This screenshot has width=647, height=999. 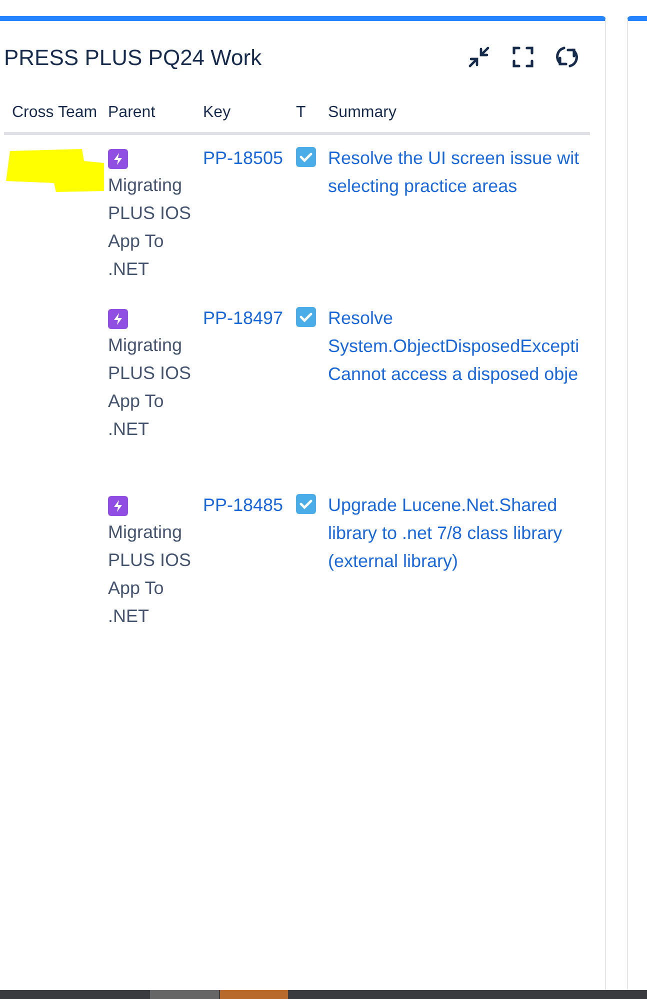 What do you see at coordinates (454, 346) in the screenshot?
I see `summary-link: System.ObjectDisposedExcepti` at bounding box center [454, 346].